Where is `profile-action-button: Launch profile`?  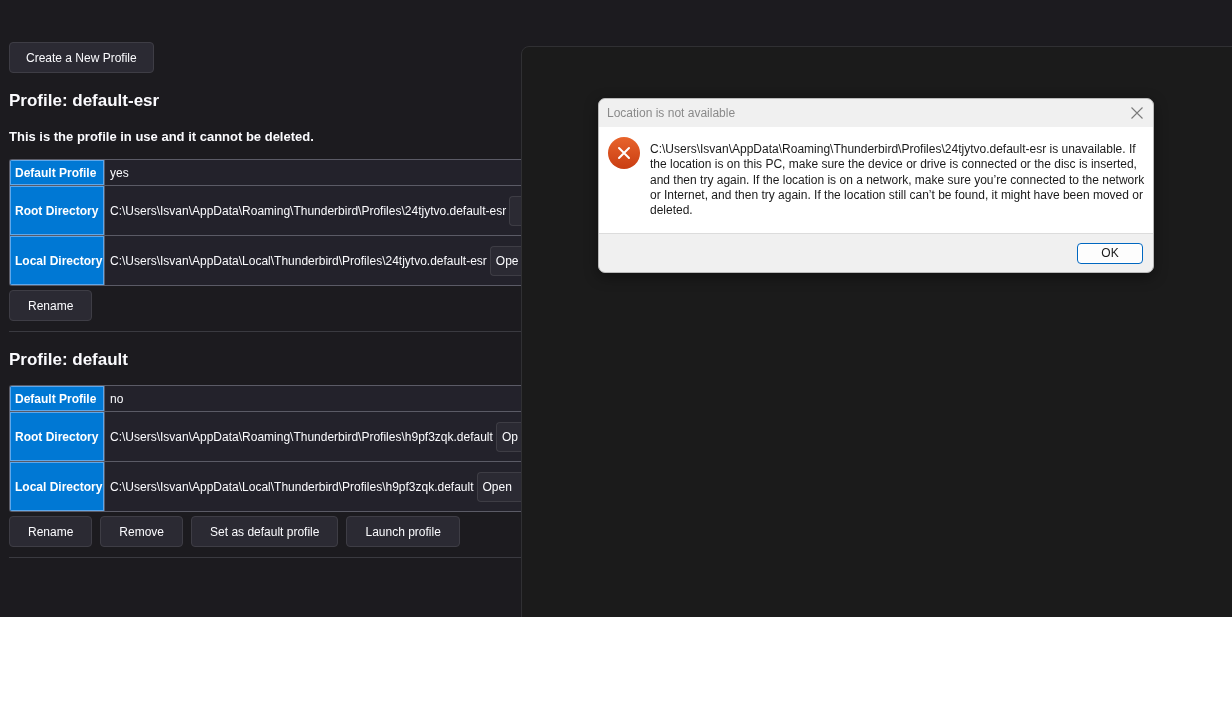 profile-action-button: Launch profile is located at coordinates (403, 531).